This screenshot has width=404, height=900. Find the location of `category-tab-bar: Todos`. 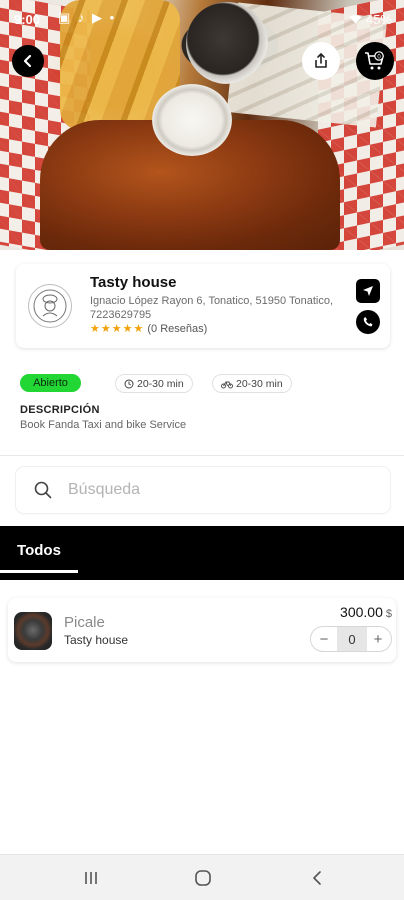

category-tab-bar: Todos is located at coordinates (202, 553).